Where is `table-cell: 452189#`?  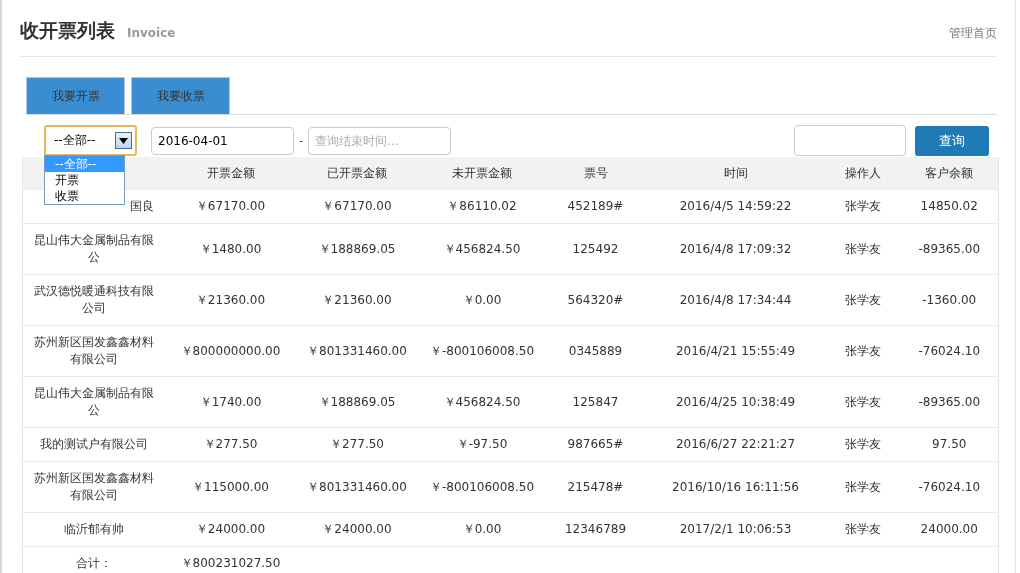
table-cell: 452189# is located at coordinates (595, 206).